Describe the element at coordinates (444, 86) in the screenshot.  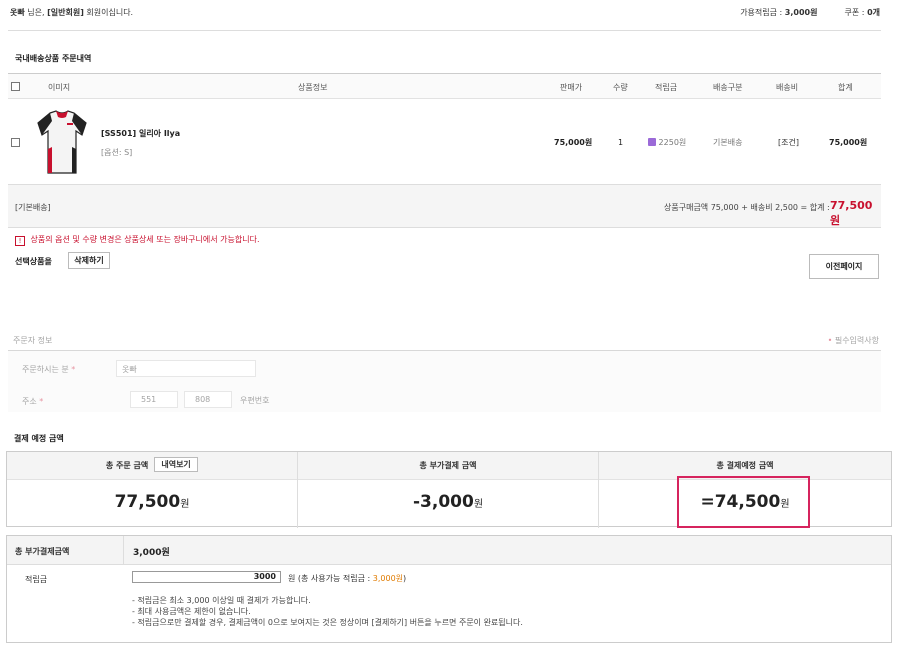
I see `order-table-header: 이미지 상품정보 판매가 수량 적립금 배송구분 배송비 합계` at that location.